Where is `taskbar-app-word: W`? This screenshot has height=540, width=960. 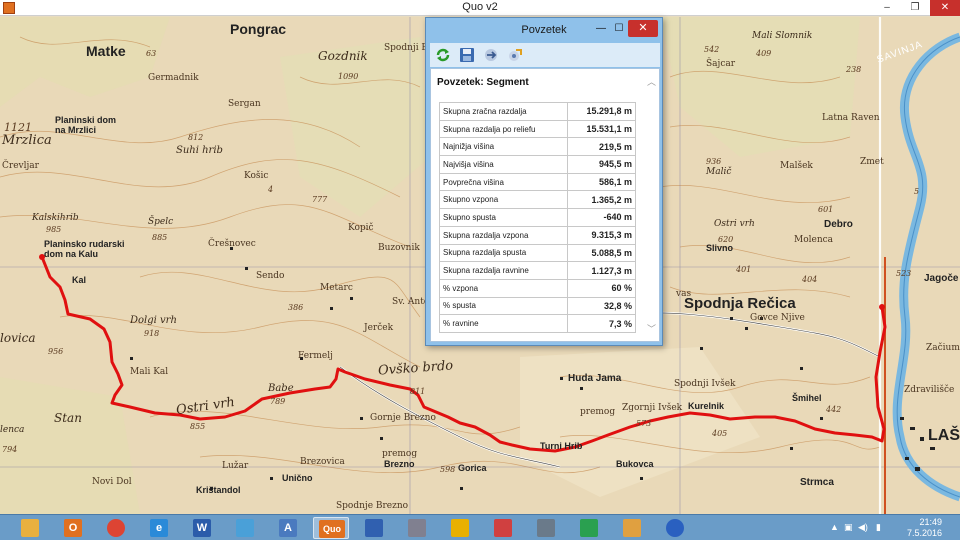
taskbar-app-word: W is located at coordinates (202, 528).